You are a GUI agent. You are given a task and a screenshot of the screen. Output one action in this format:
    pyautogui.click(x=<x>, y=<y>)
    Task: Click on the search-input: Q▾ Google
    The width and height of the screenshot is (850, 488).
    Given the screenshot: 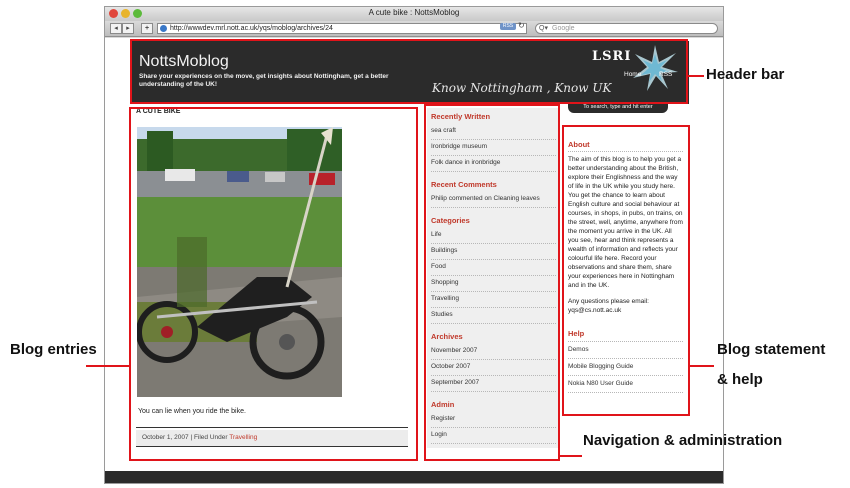 What is the action you would take?
    pyautogui.click(x=626, y=28)
    